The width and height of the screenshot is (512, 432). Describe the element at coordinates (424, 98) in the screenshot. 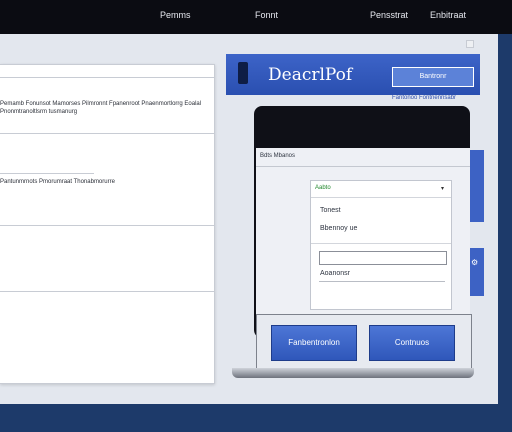

I see `banner-sub-link: Fantonoo Fontnennsabr` at that location.